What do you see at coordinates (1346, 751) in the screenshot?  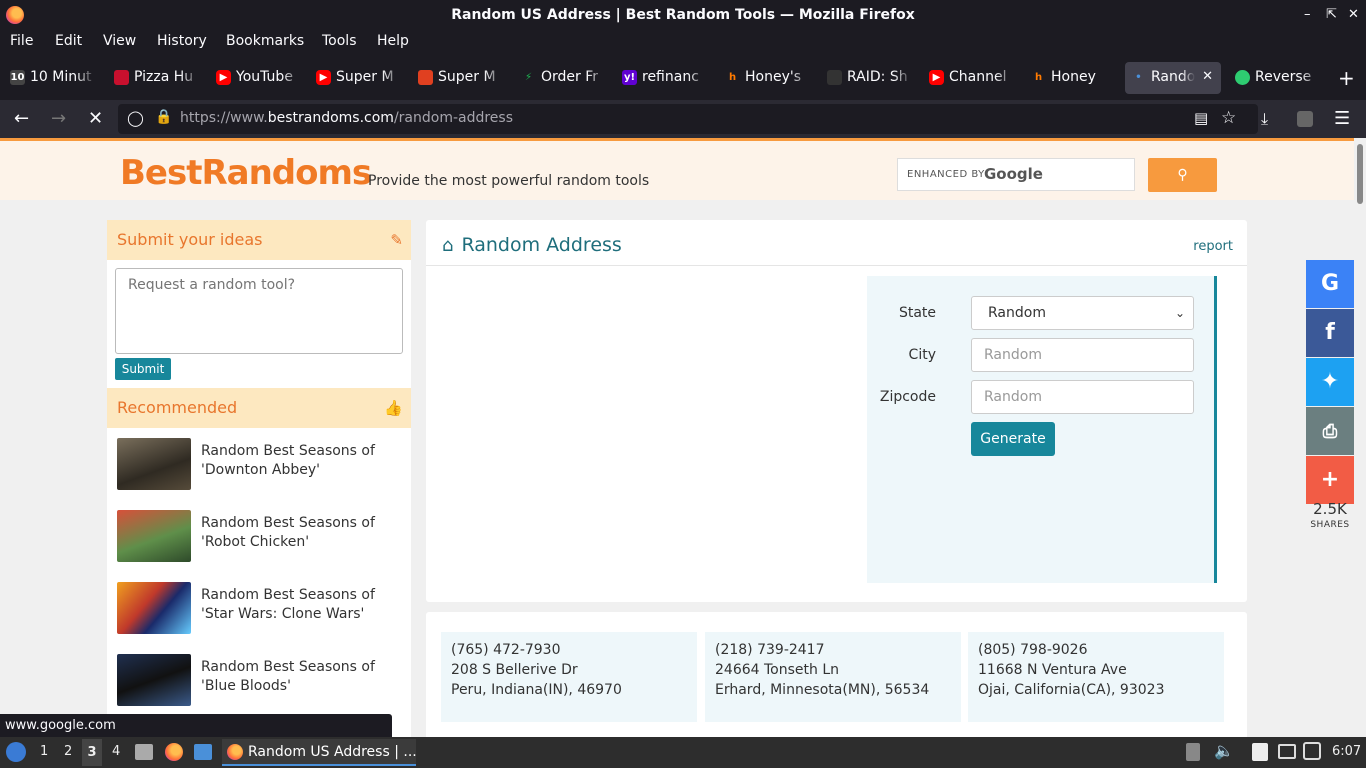 I see `clock: 6:07` at bounding box center [1346, 751].